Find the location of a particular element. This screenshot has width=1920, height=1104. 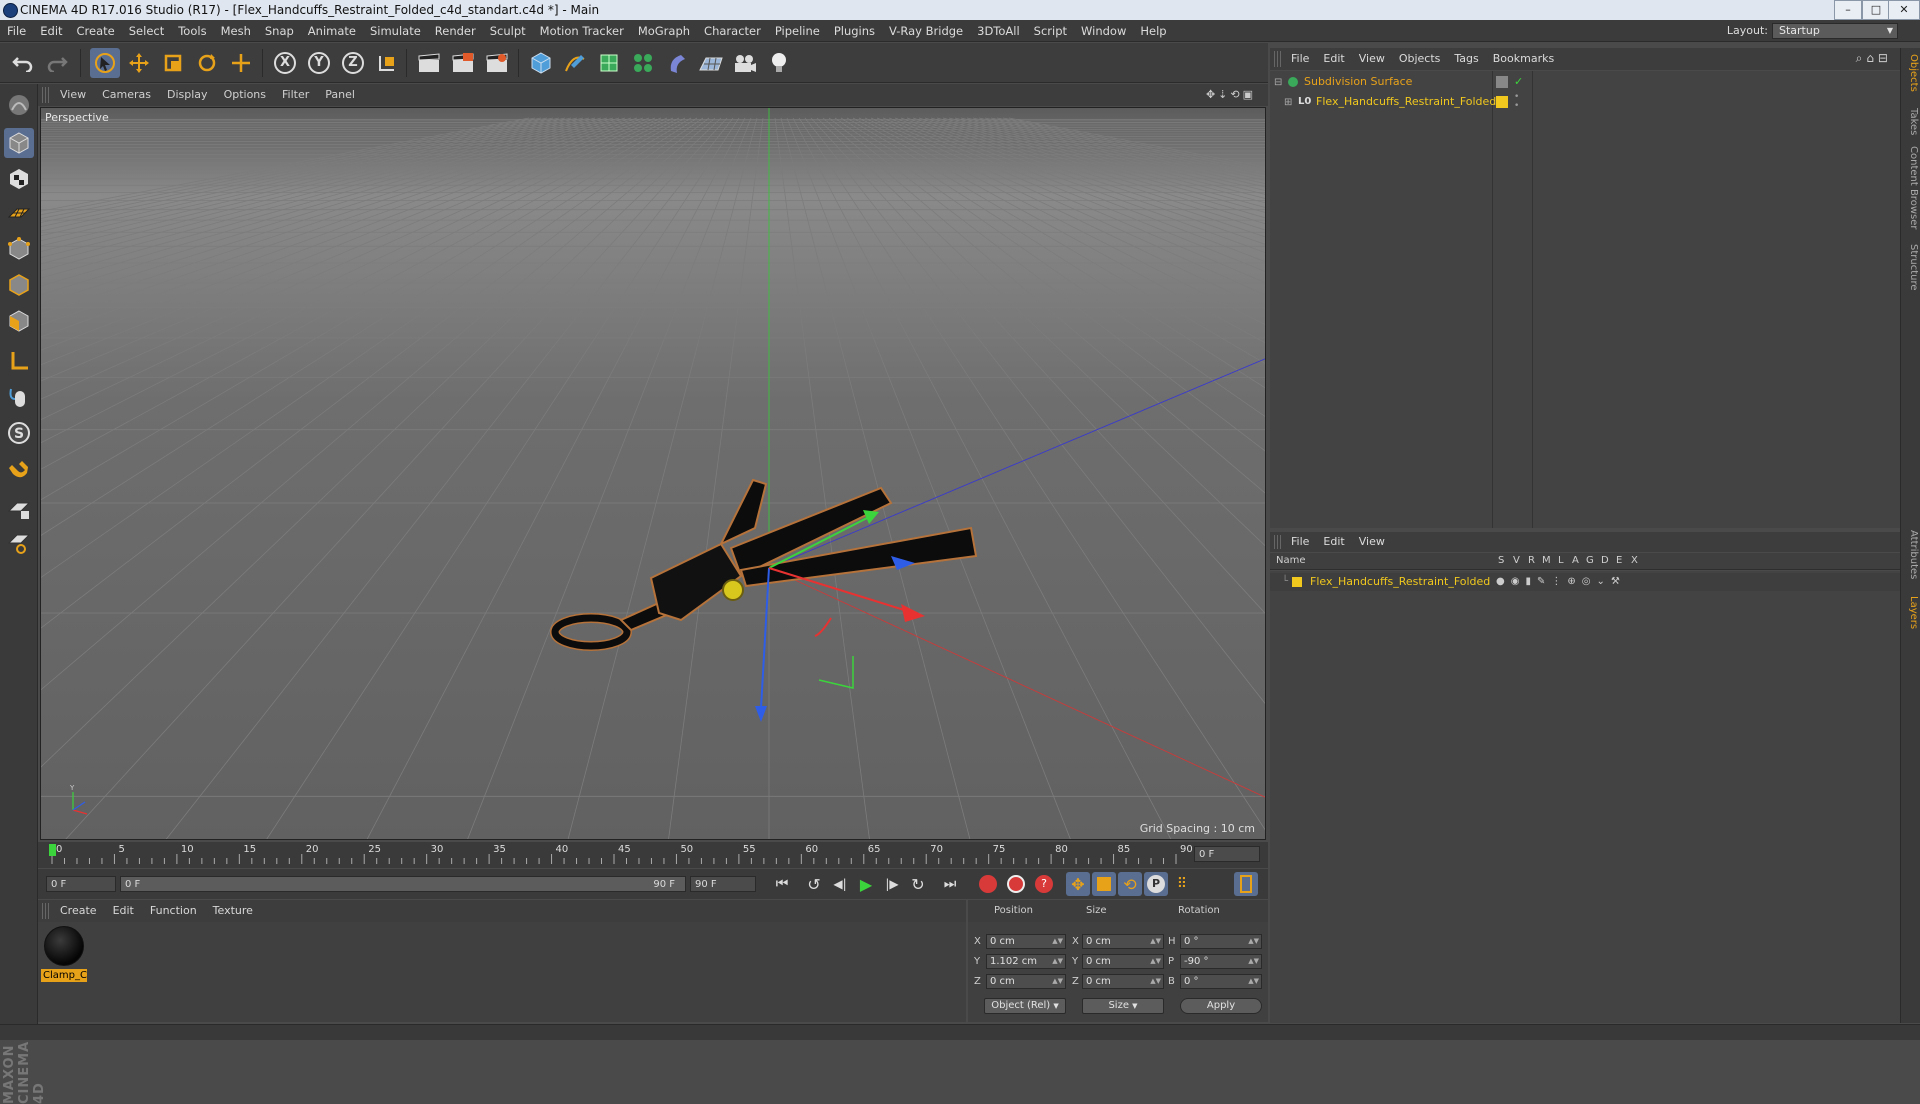

viewport-menu-filter: Filter is located at coordinates (295, 95).